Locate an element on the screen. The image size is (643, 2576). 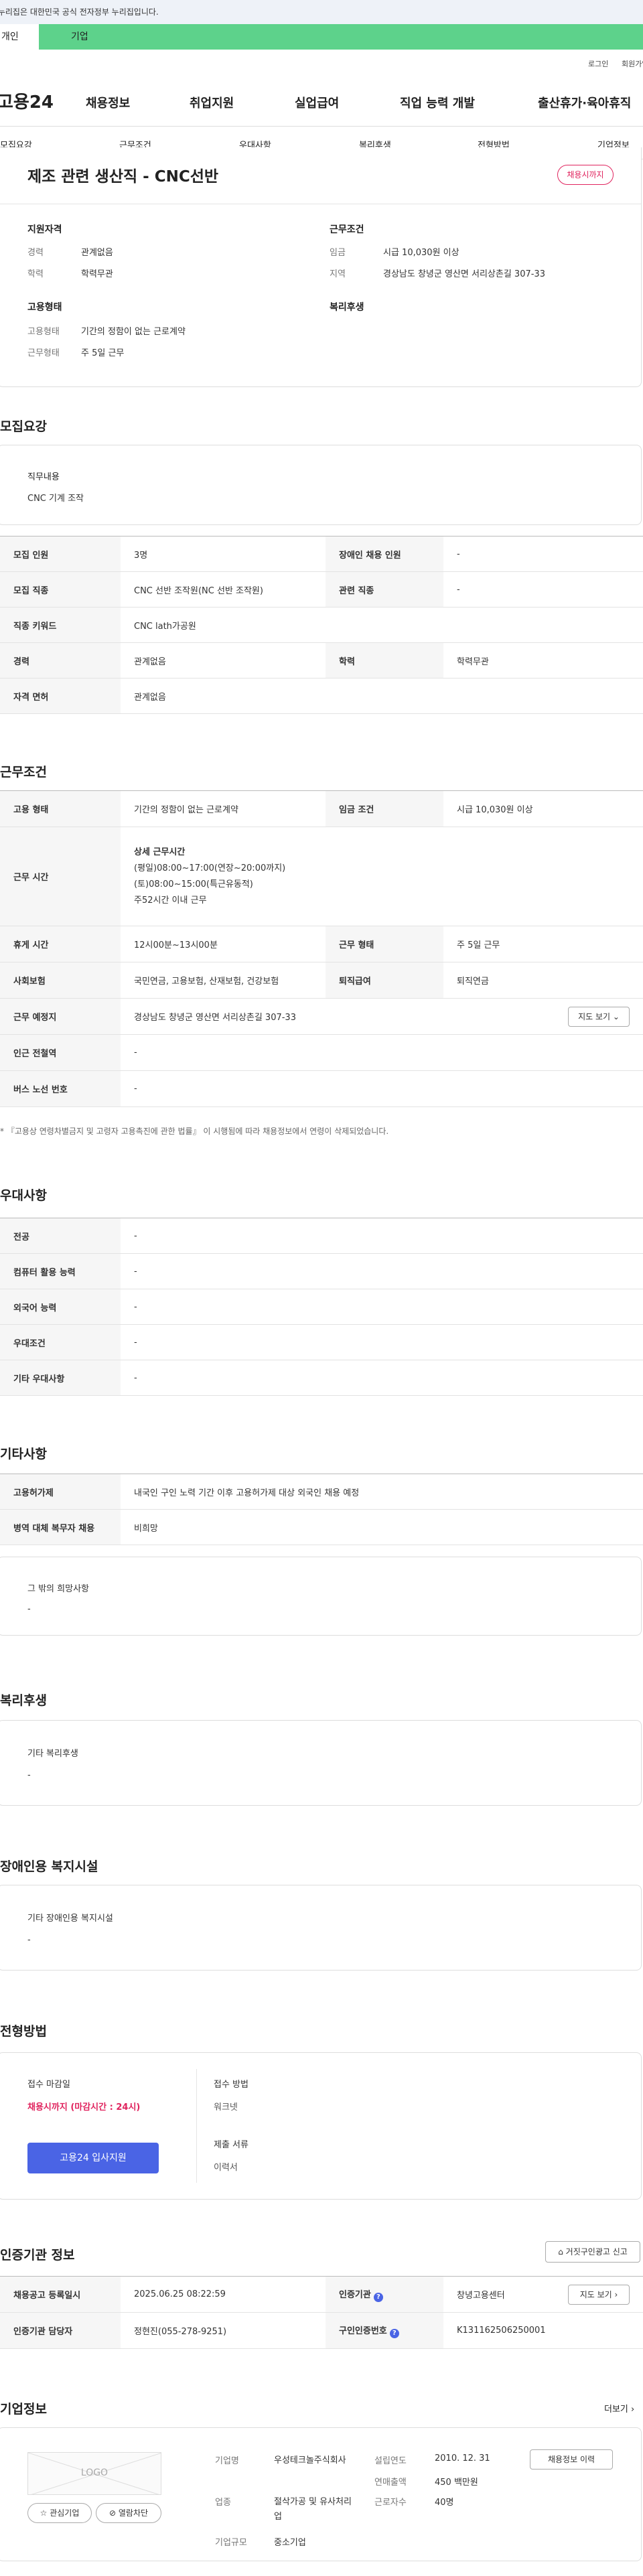
cell-header: 구인인증번호? is located at coordinates (385, 2330).